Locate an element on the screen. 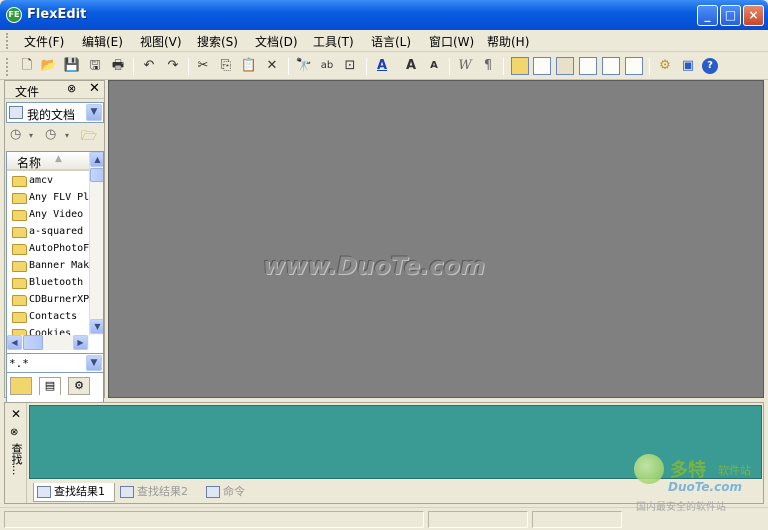 The width and height of the screenshot is (768, 530). menu-language: 语言(L) is located at coordinates (391, 41).